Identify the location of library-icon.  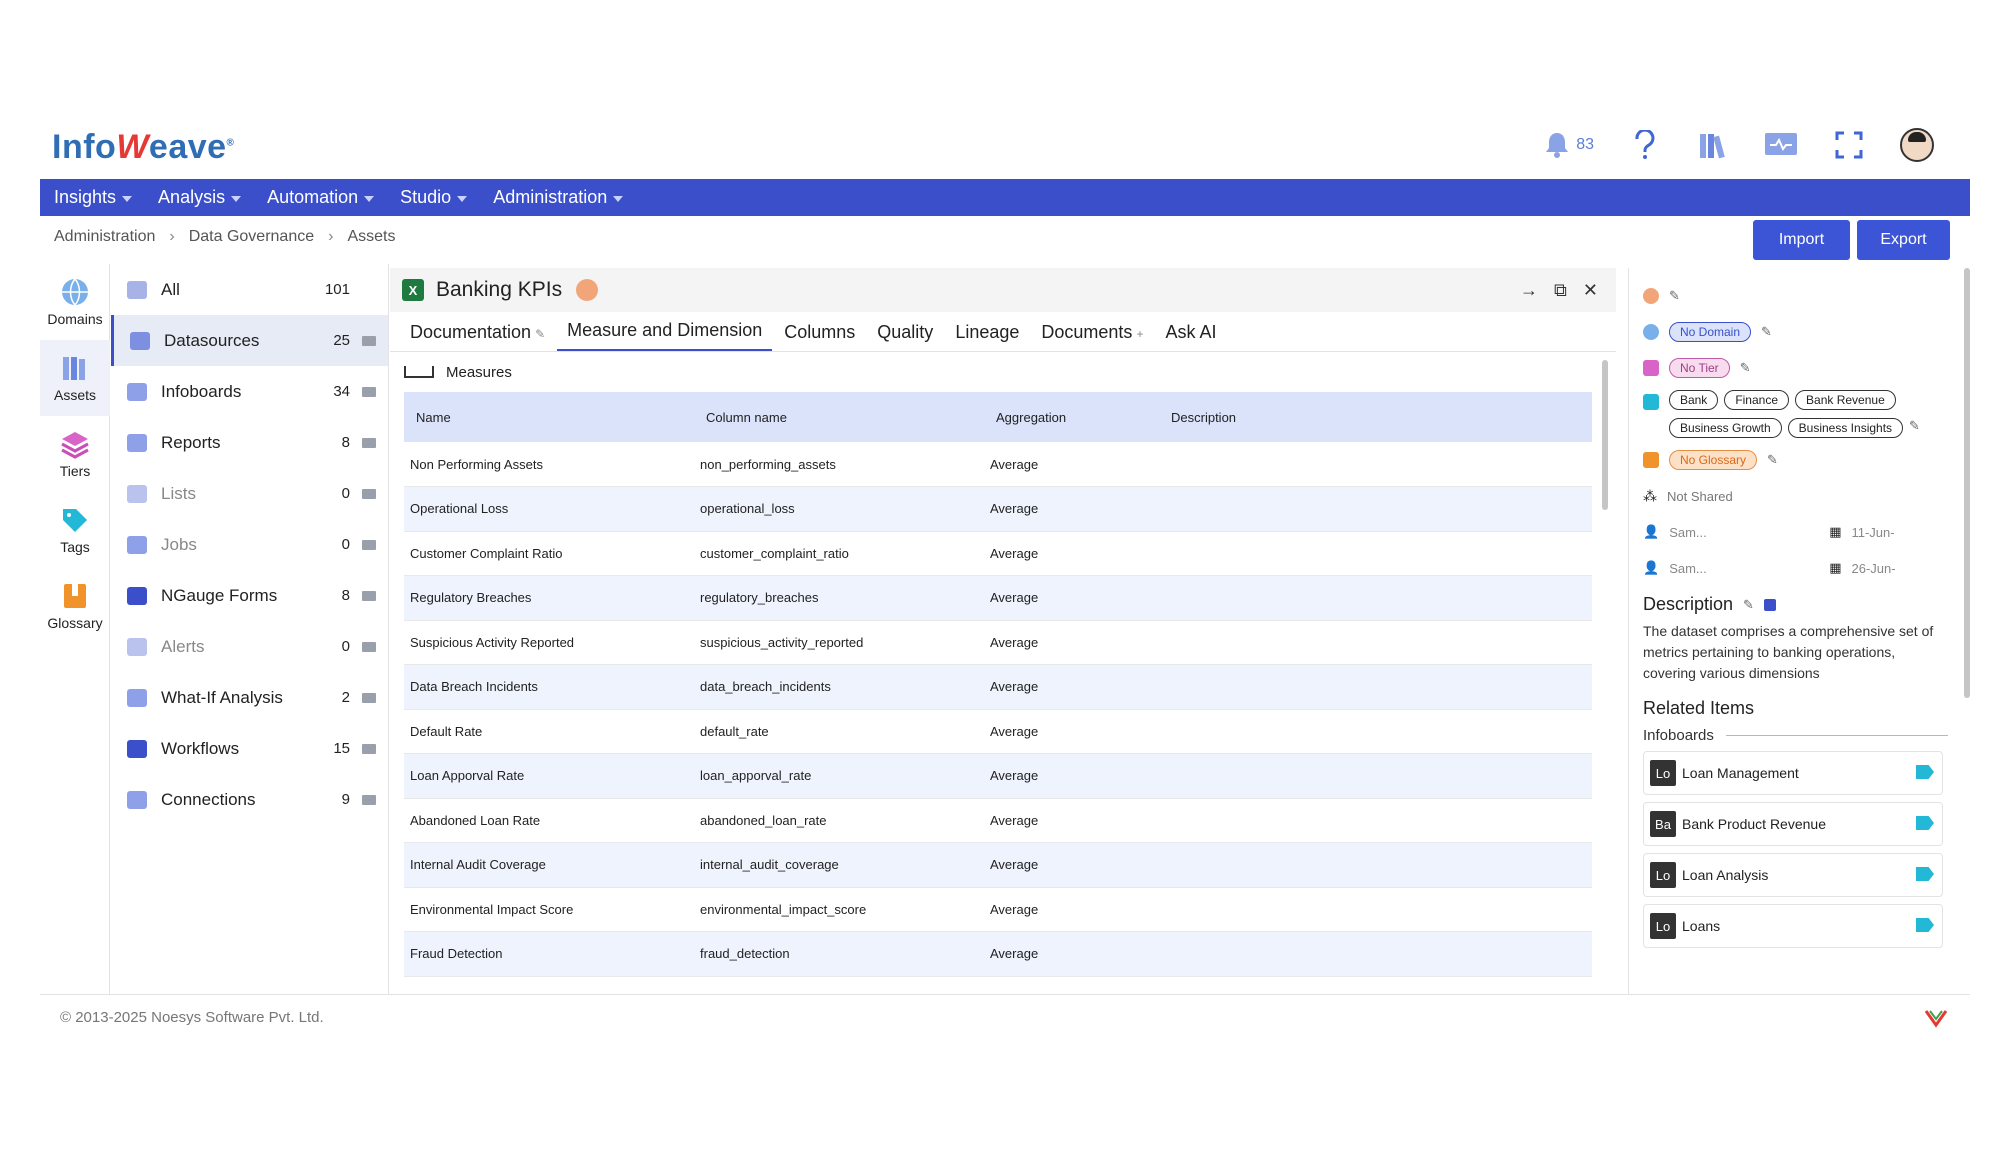
(1713, 145).